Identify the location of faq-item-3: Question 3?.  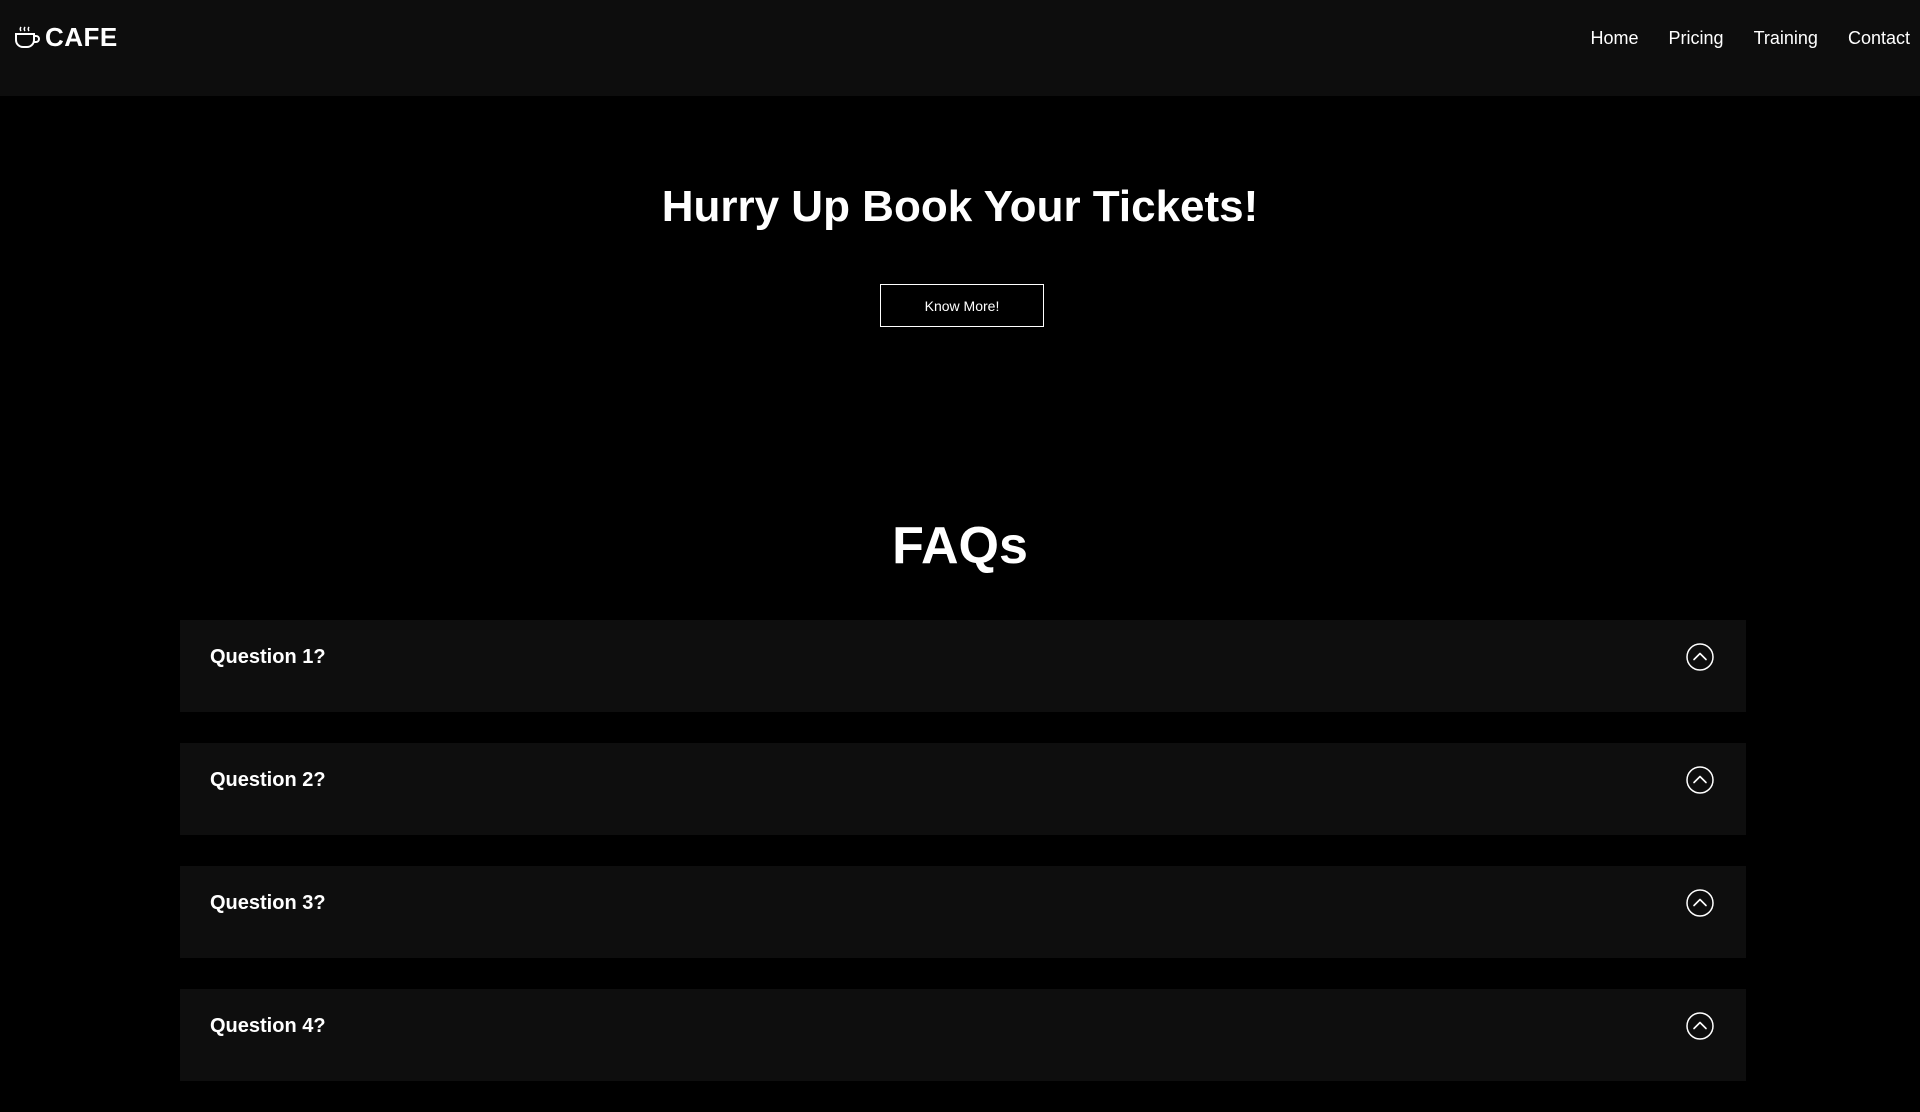
(963, 912).